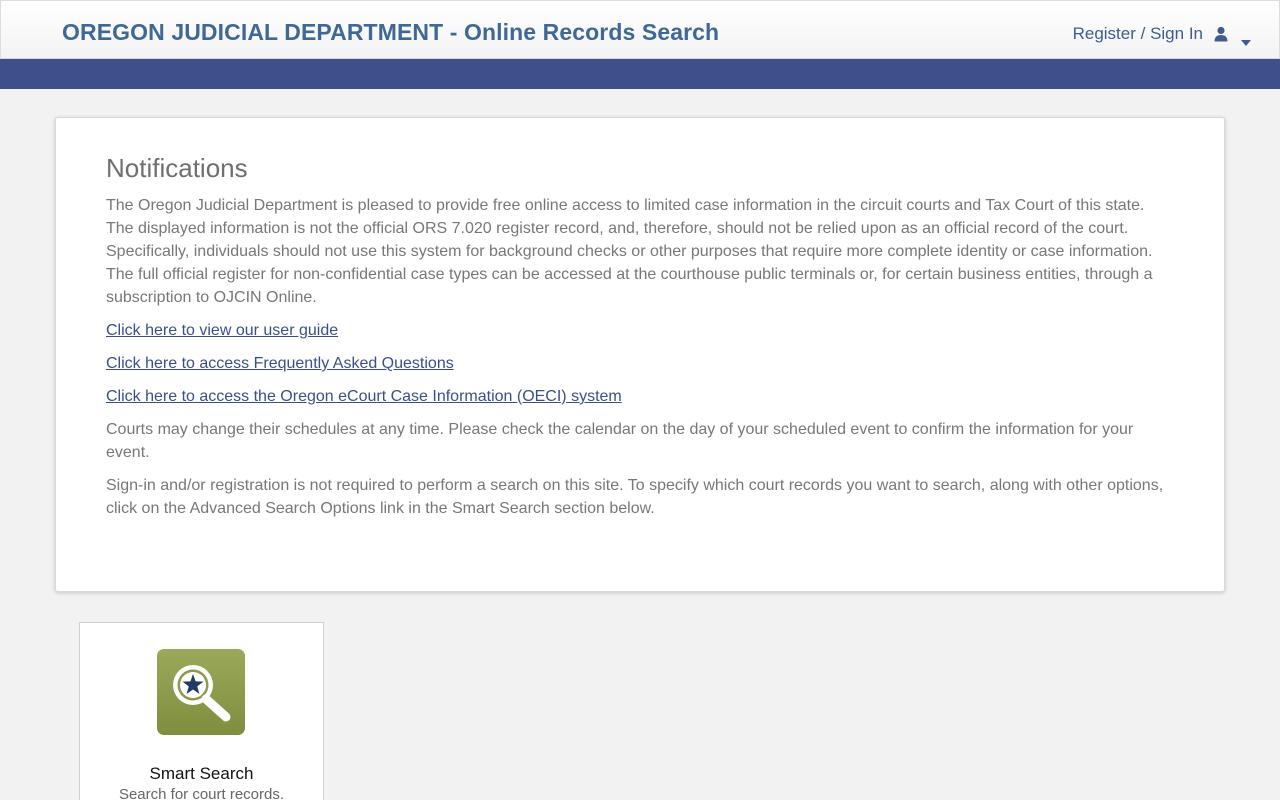 The width and height of the screenshot is (1280, 800). What do you see at coordinates (1246, 38) in the screenshot?
I see `caret-down-icon` at bounding box center [1246, 38].